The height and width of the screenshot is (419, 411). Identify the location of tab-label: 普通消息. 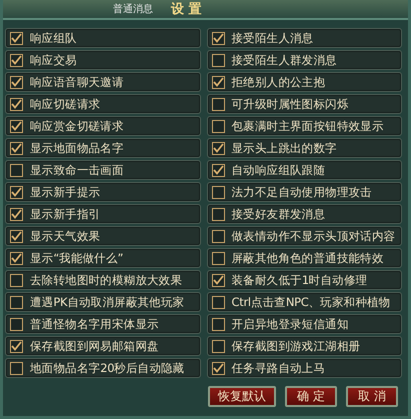
(133, 9).